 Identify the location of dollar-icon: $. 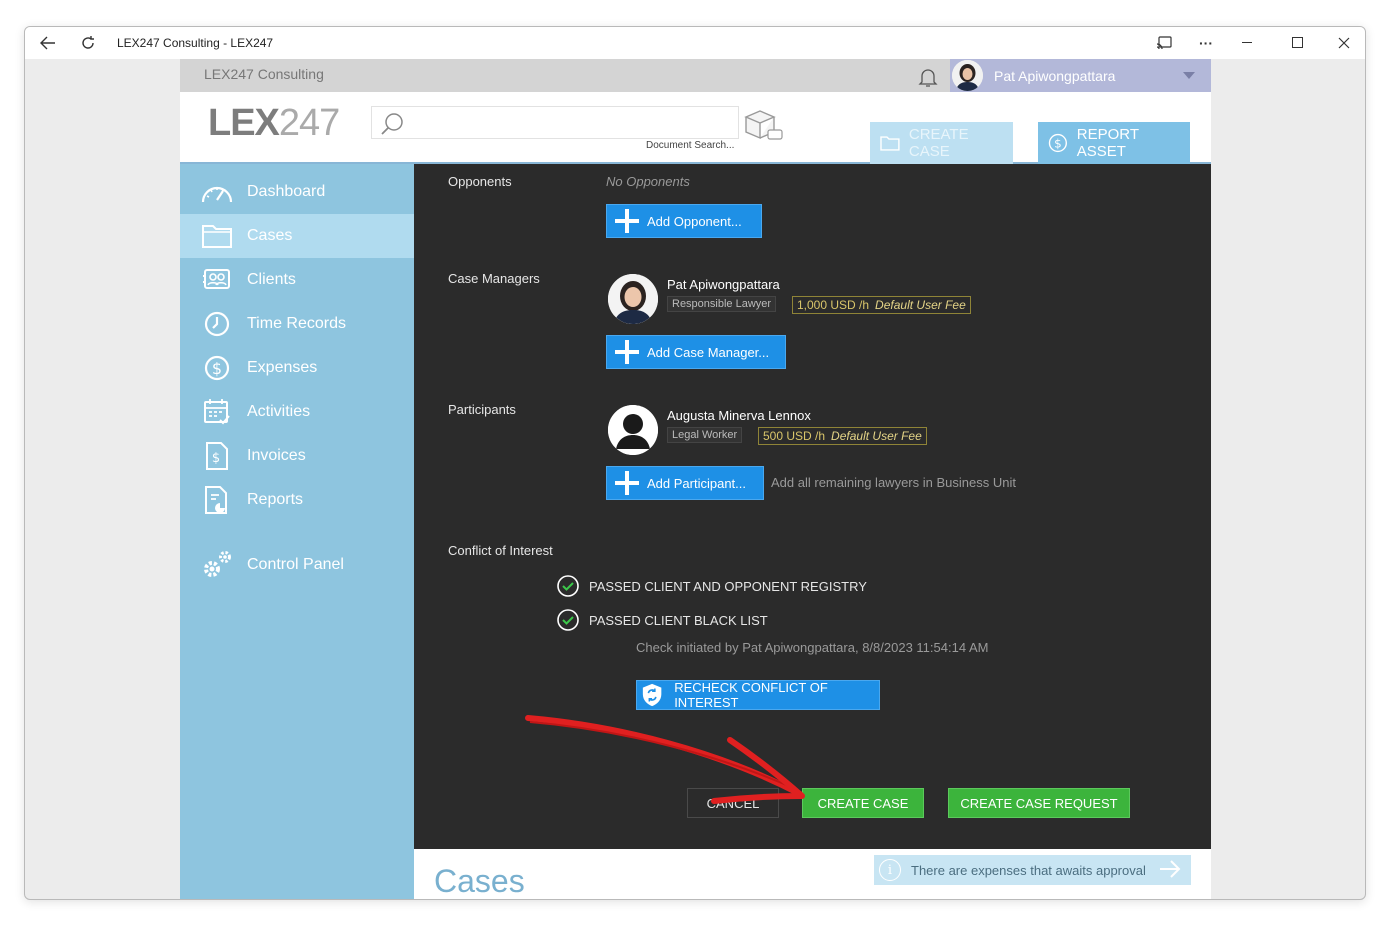
(217, 368).